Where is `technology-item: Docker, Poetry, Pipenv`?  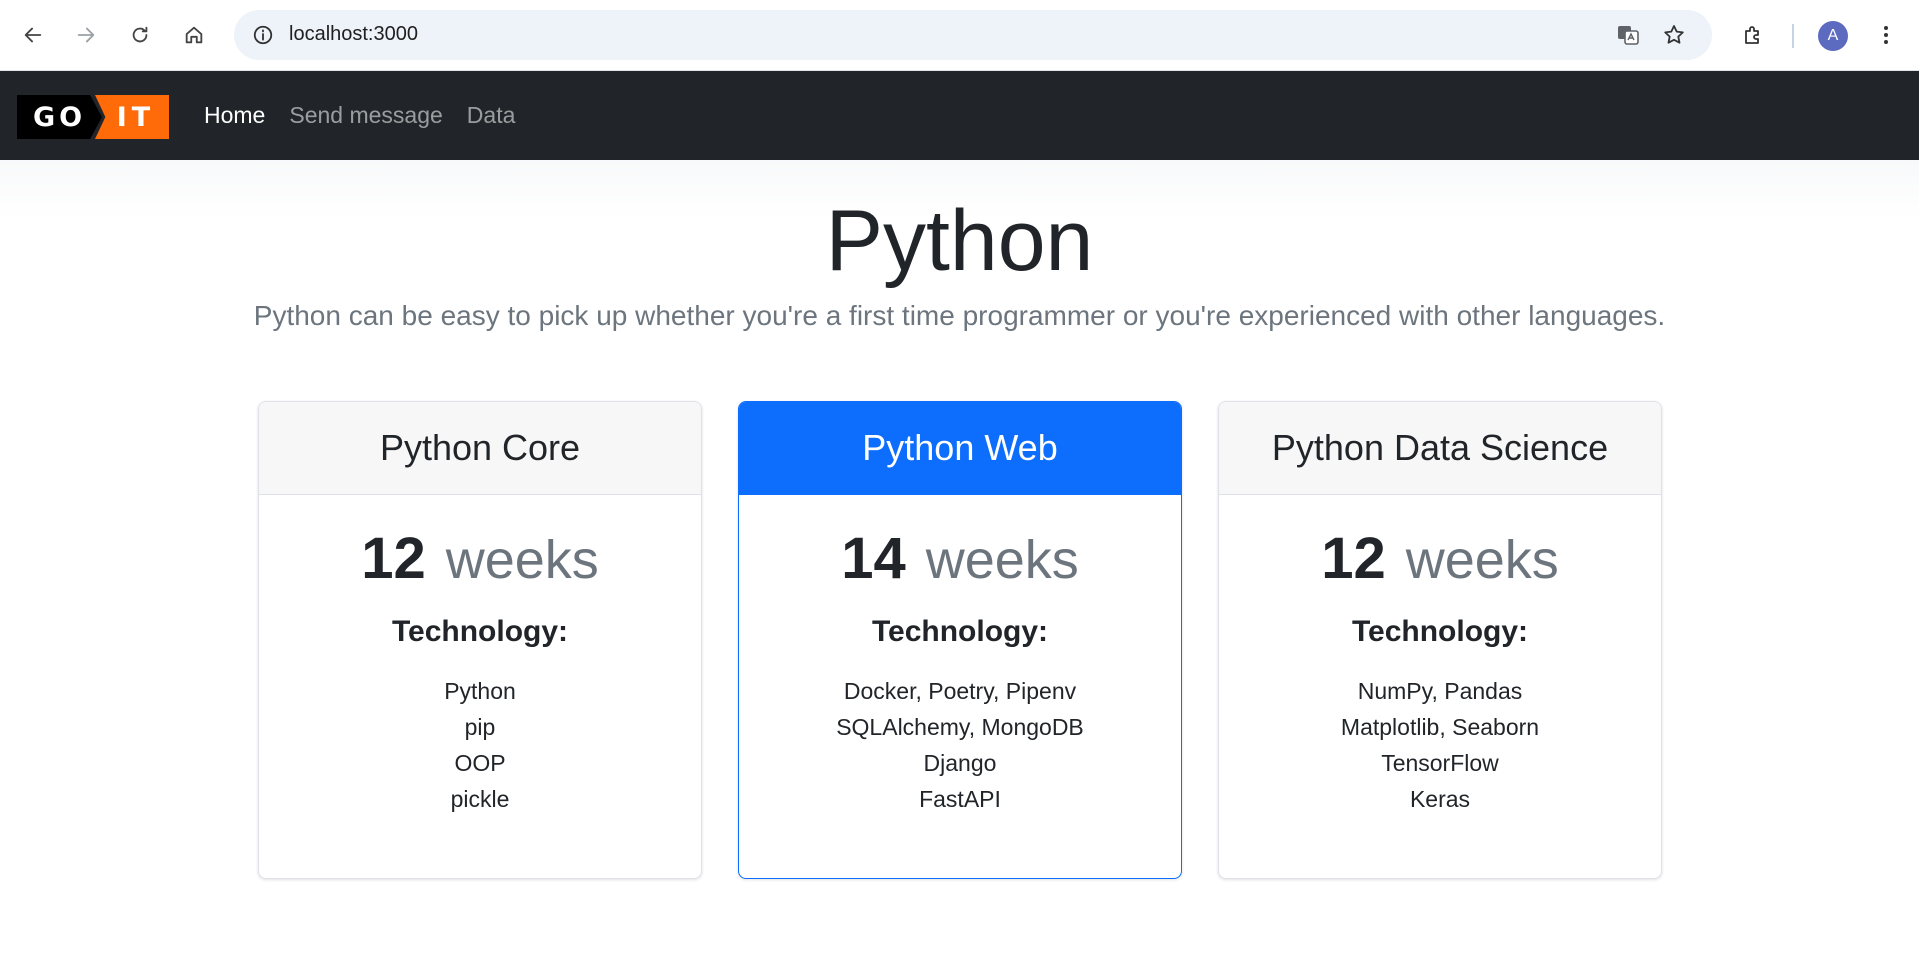 technology-item: Docker, Poetry, Pipenv is located at coordinates (960, 691).